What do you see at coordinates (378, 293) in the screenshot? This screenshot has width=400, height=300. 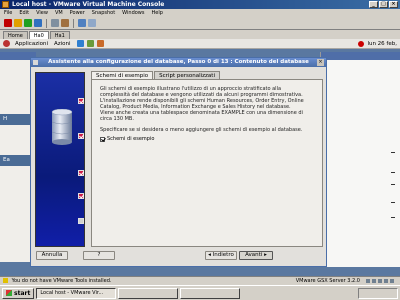 I see `system-tray` at bounding box center [378, 293].